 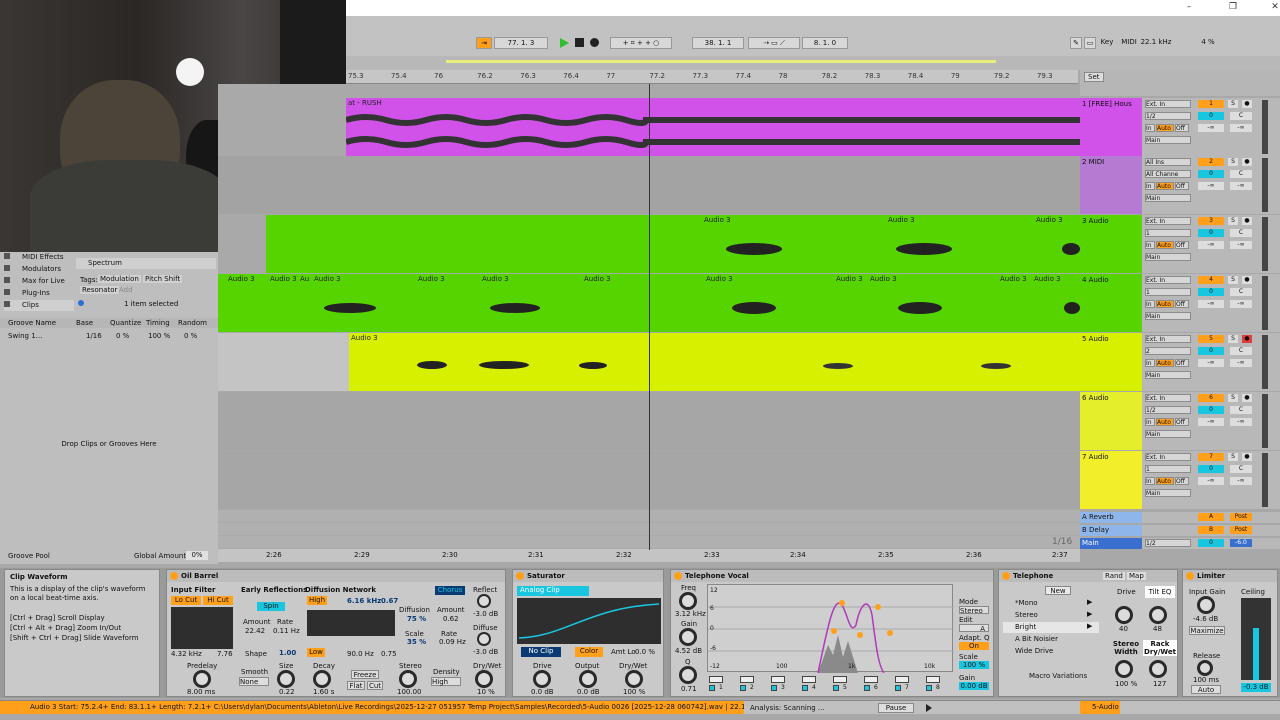 What do you see at coordinates (1123, 629) in the screenshot?
I see `drive-macro-value: 40` at bounding box center [1123, 629].